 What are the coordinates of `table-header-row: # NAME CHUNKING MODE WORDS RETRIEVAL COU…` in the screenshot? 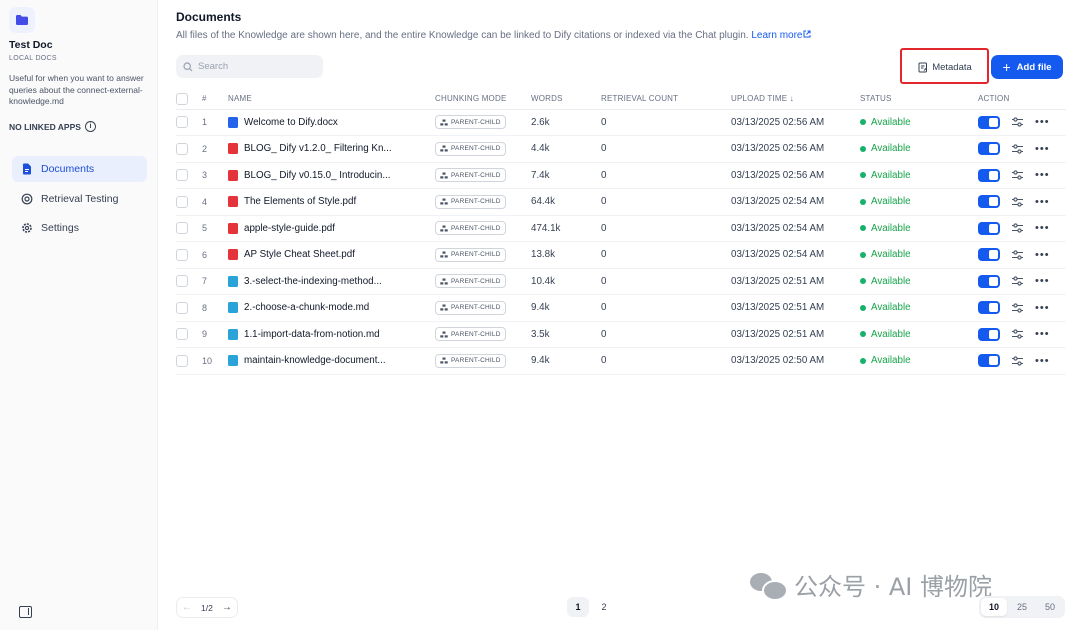 It's located at (621, 99).